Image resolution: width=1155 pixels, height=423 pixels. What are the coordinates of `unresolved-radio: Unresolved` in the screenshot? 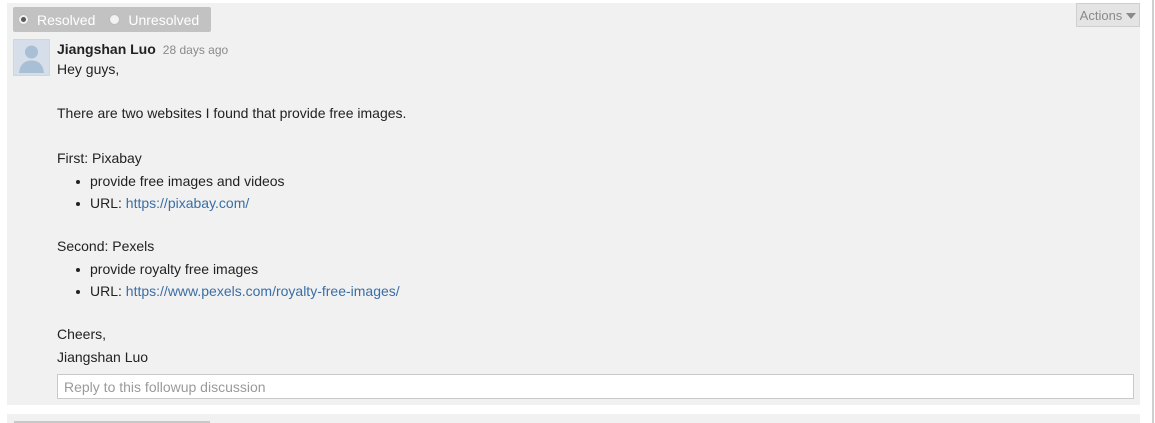 It's located at (154, 20).